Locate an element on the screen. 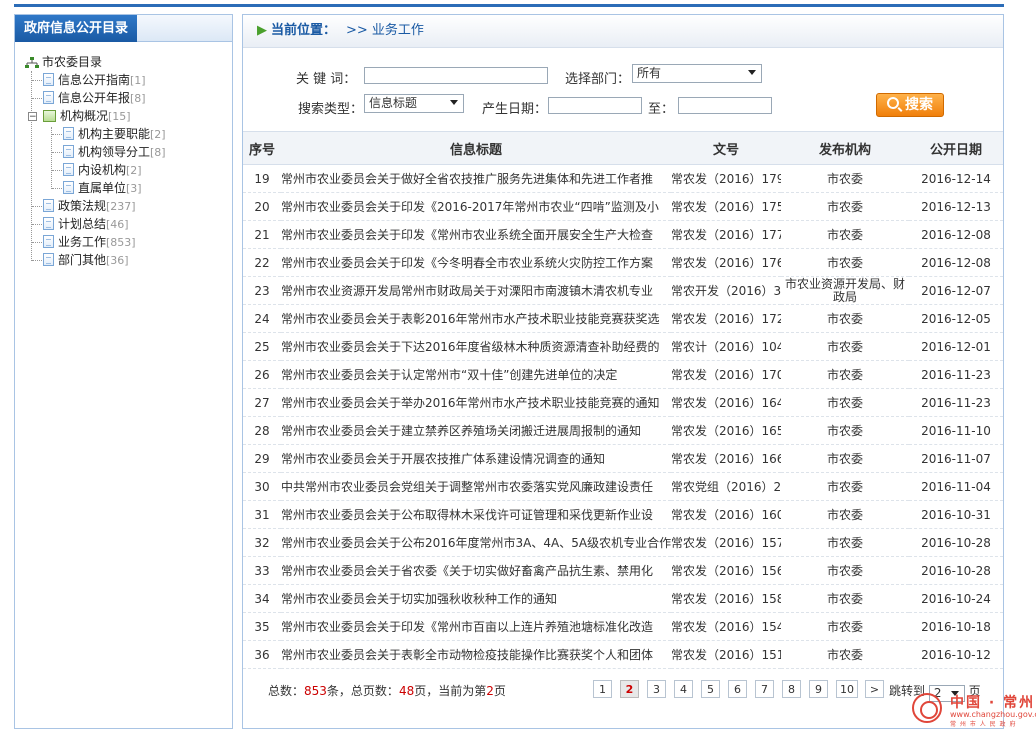 The width and height of the screenshot is (1036, 732). tree-root: 市农委目录 is located at coordinates (63, 62).